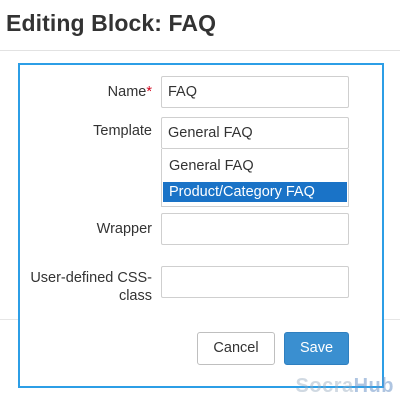 This screenshot has height=400, width=400. What do you see at coordinates (91, 278) in the screenshot?
I see `css-class-label-line1: User-defined CSS-` at bounding box center [91, 278].